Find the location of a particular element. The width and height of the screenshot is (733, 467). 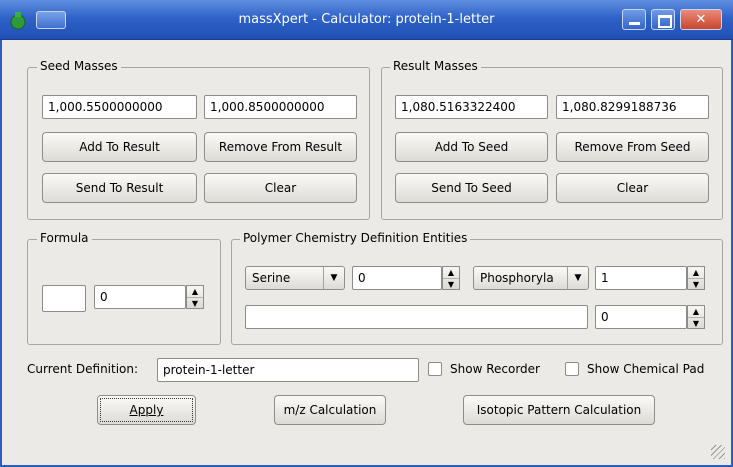

modification-count-stepper: ▲ ▼ is located at coordinates (696, 278).